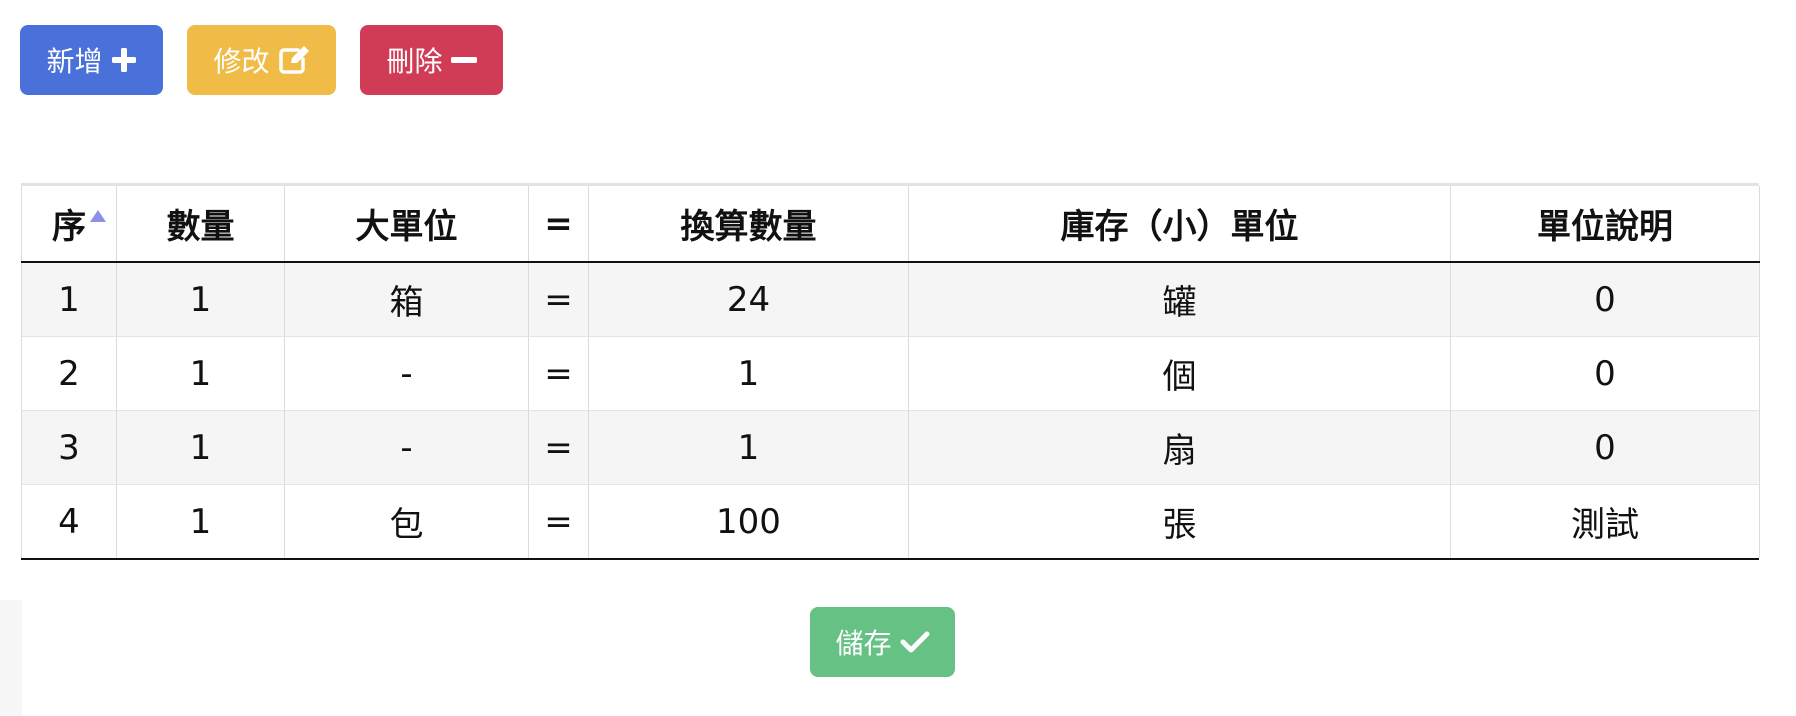 The height and width of the screenshot is (716, 1796). Describe the element at coordinates (1179, 447) in the screenshot. I see `cell-stock-unit: 扇` at that location.